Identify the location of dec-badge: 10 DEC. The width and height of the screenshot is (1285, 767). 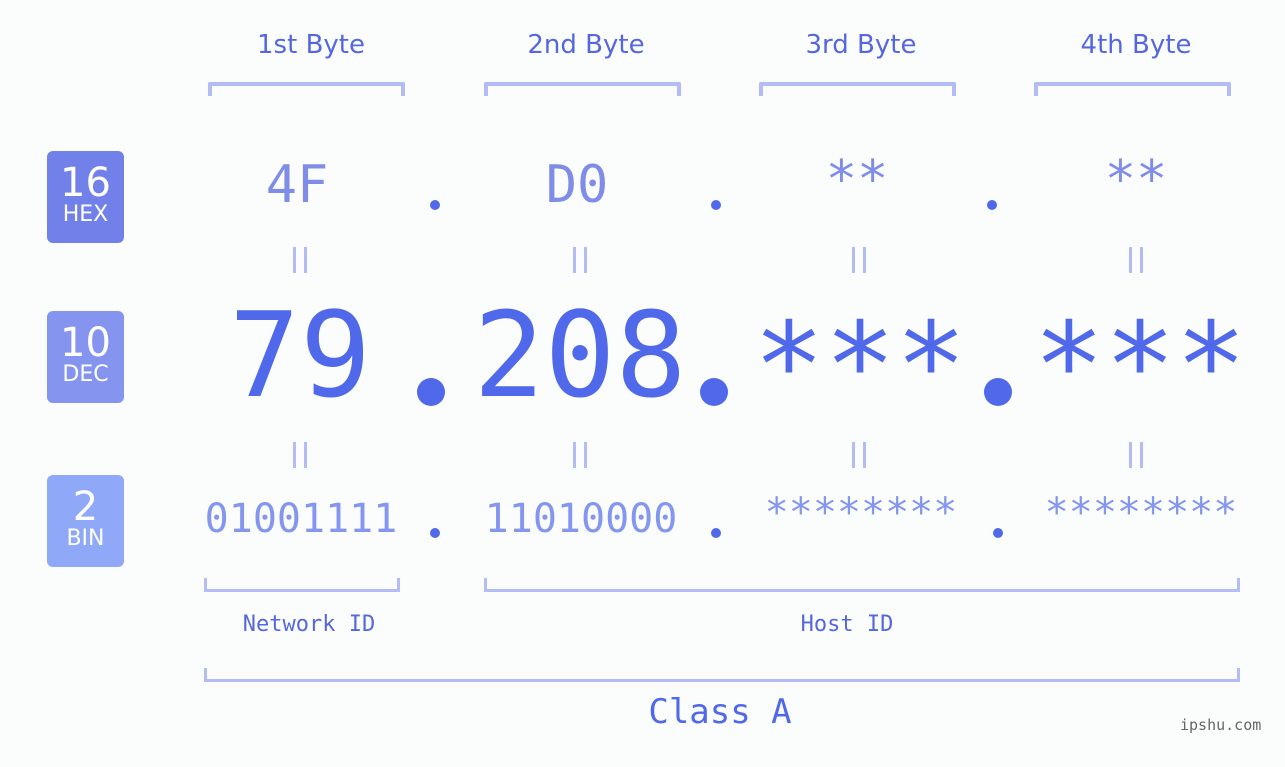
(85, 357).